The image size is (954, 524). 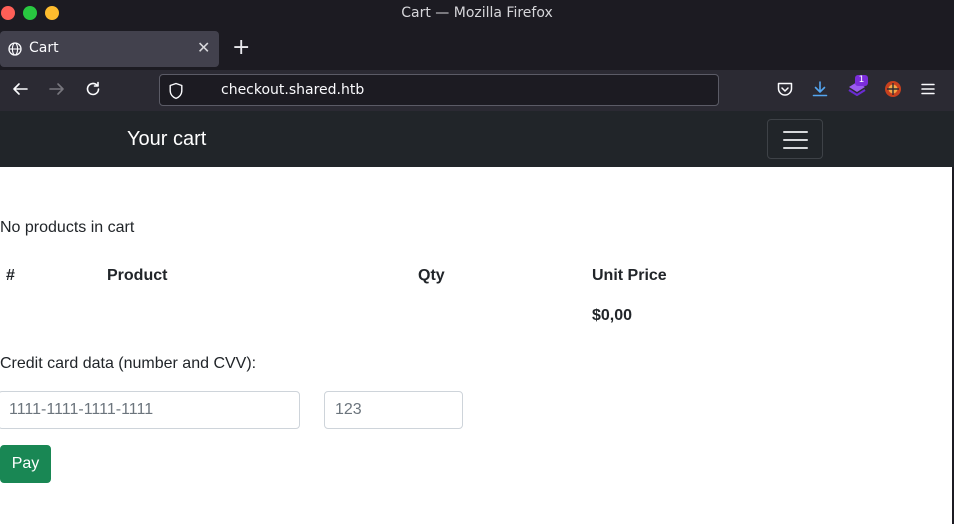 I want to click on credit-card-label: Credit card data (number and CVV):, so click(x=128, y=363).